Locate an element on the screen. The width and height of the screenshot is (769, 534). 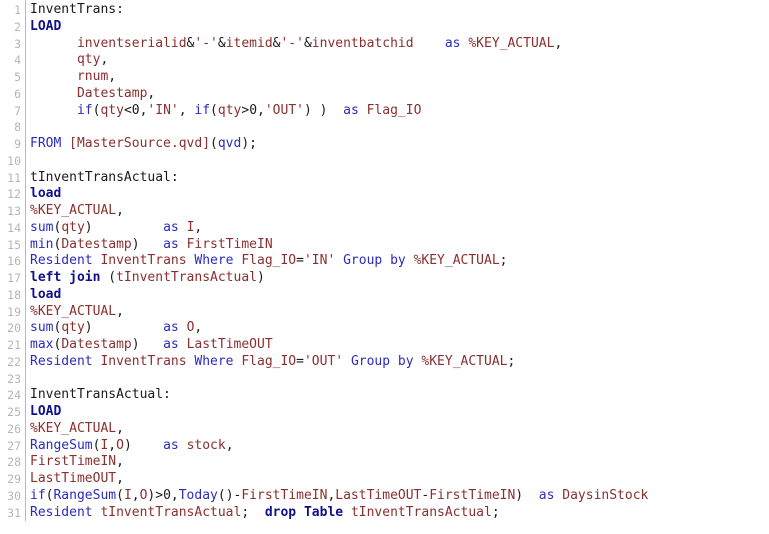
line-number: 22 is located at coordinates (14, 361).